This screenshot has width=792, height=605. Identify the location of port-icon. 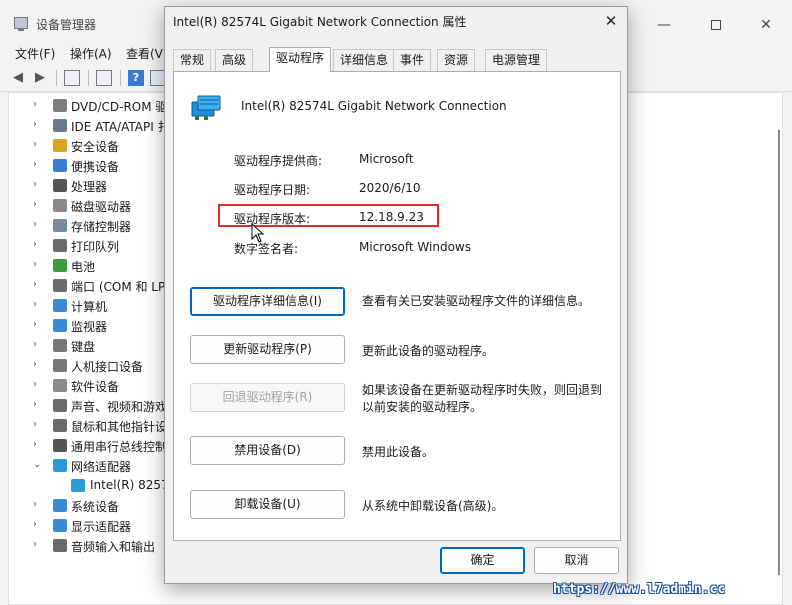
(60, 285).